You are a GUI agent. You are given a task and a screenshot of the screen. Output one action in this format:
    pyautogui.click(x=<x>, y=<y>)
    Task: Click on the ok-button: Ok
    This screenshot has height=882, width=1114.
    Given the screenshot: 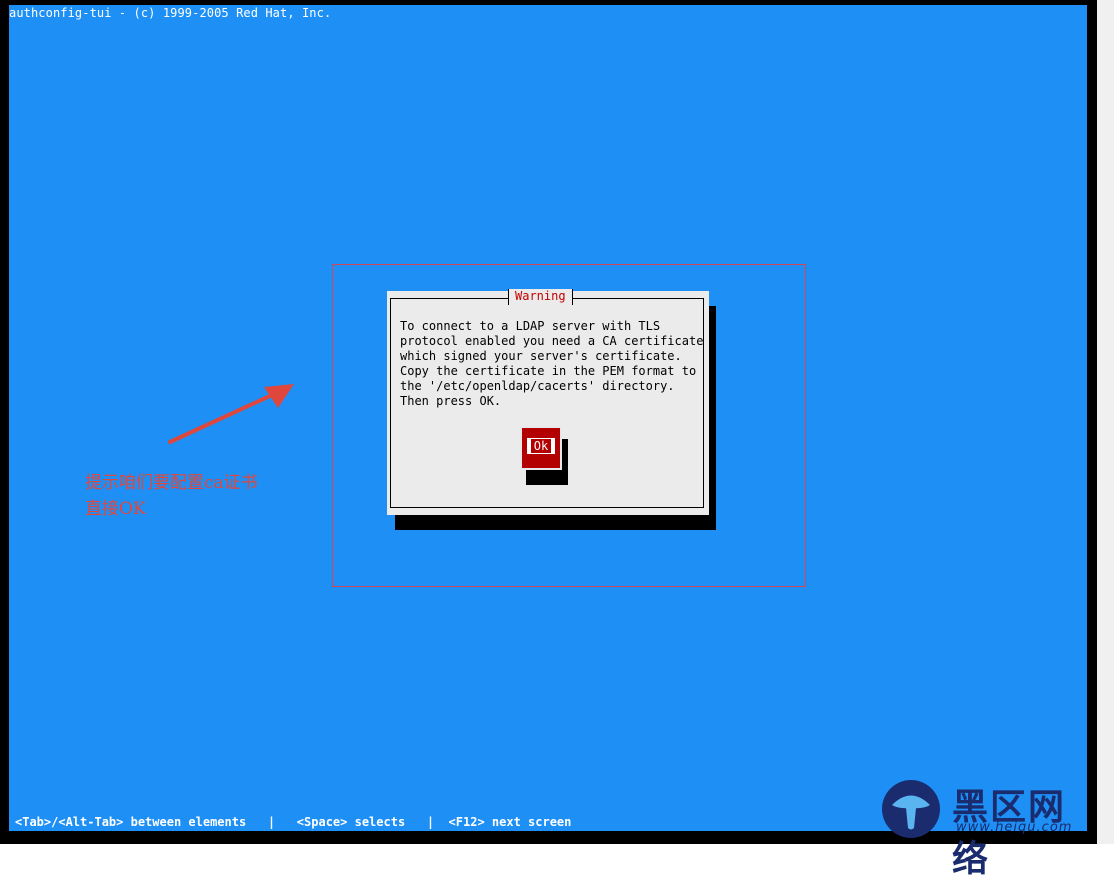 What is the action you would take?
    pyautogui.click(x=541, y=448)
    